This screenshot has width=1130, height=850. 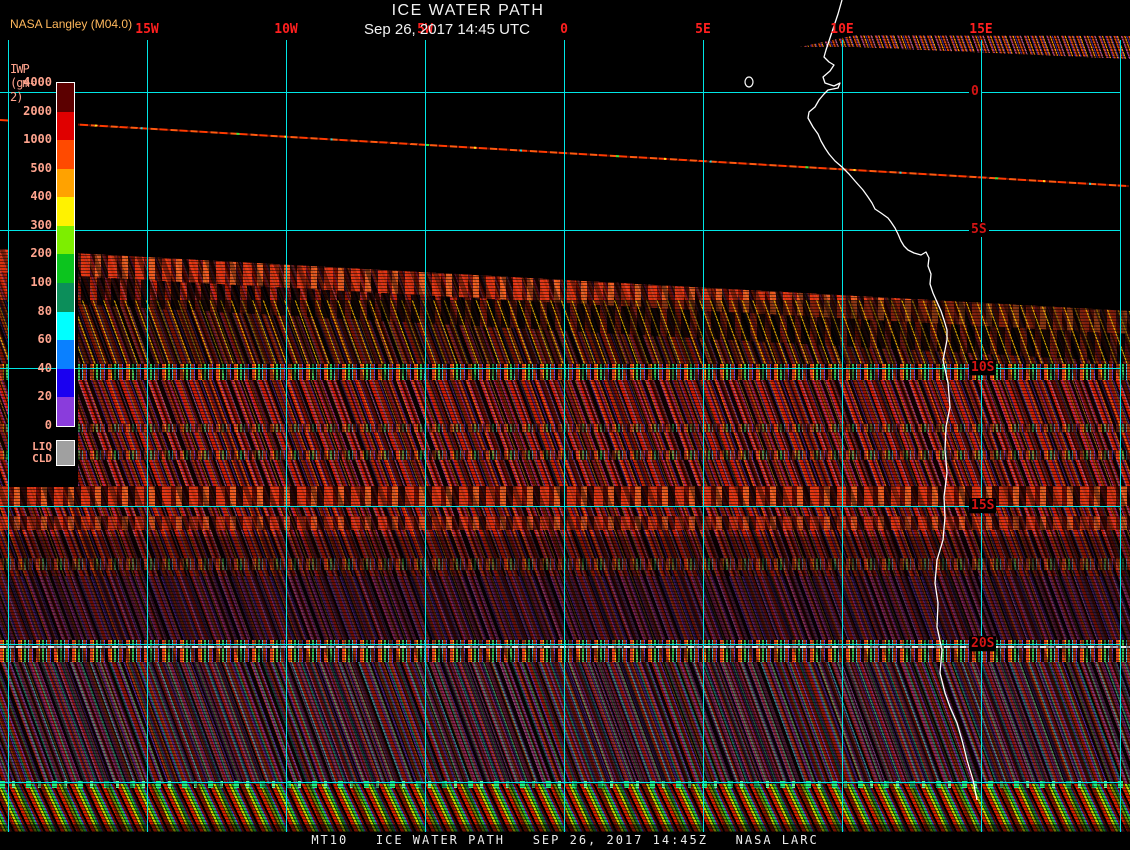 What do you see at coordinates (983, 643) in the screenshot?
I see `latitude-label: 20S` at bounding box center [983, 643].